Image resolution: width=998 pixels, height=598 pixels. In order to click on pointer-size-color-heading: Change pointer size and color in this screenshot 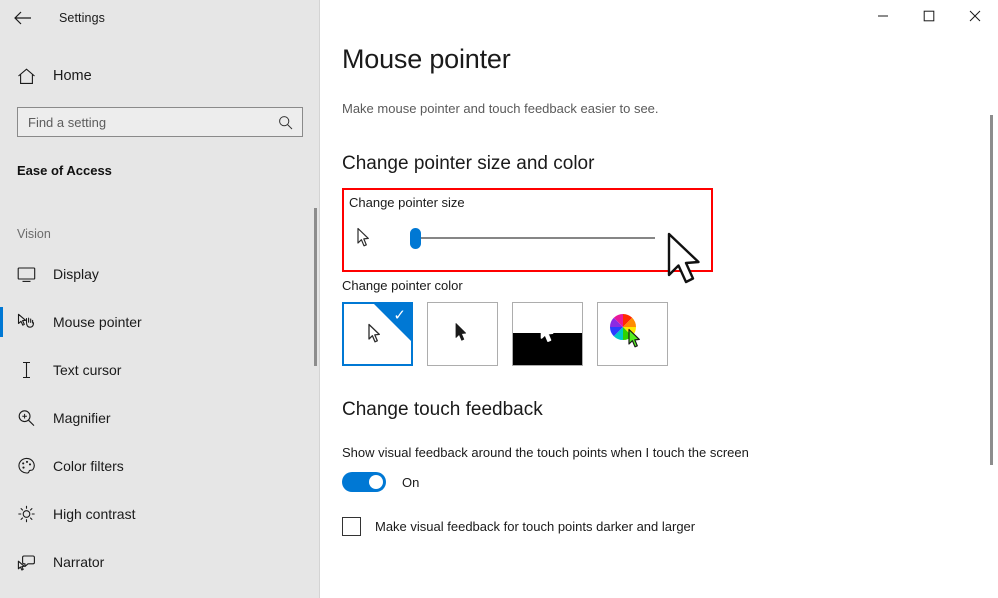, I will do `click(468, 163)`.